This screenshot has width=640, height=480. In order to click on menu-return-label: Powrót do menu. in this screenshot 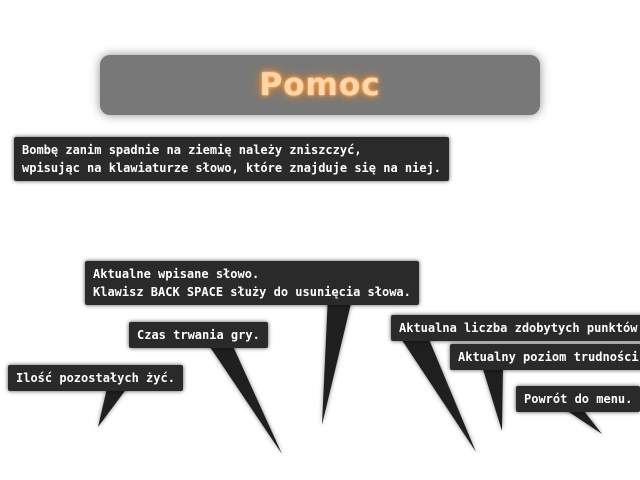, I will do `click(578, 399)`.